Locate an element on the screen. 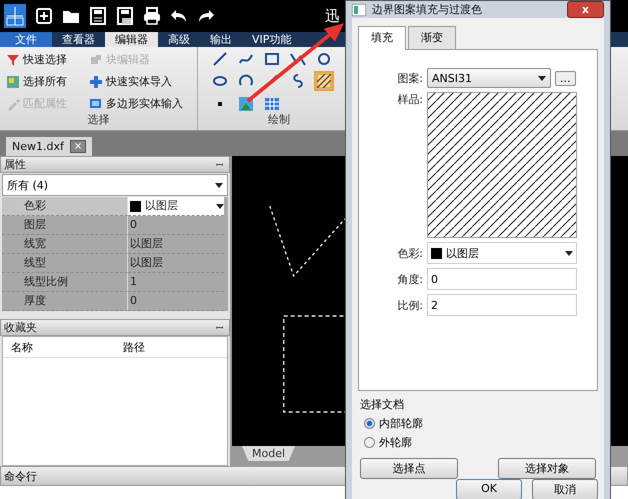 This screenshot has height=499, width=628. property-name: 图层 is located at coordinates (65, 225).